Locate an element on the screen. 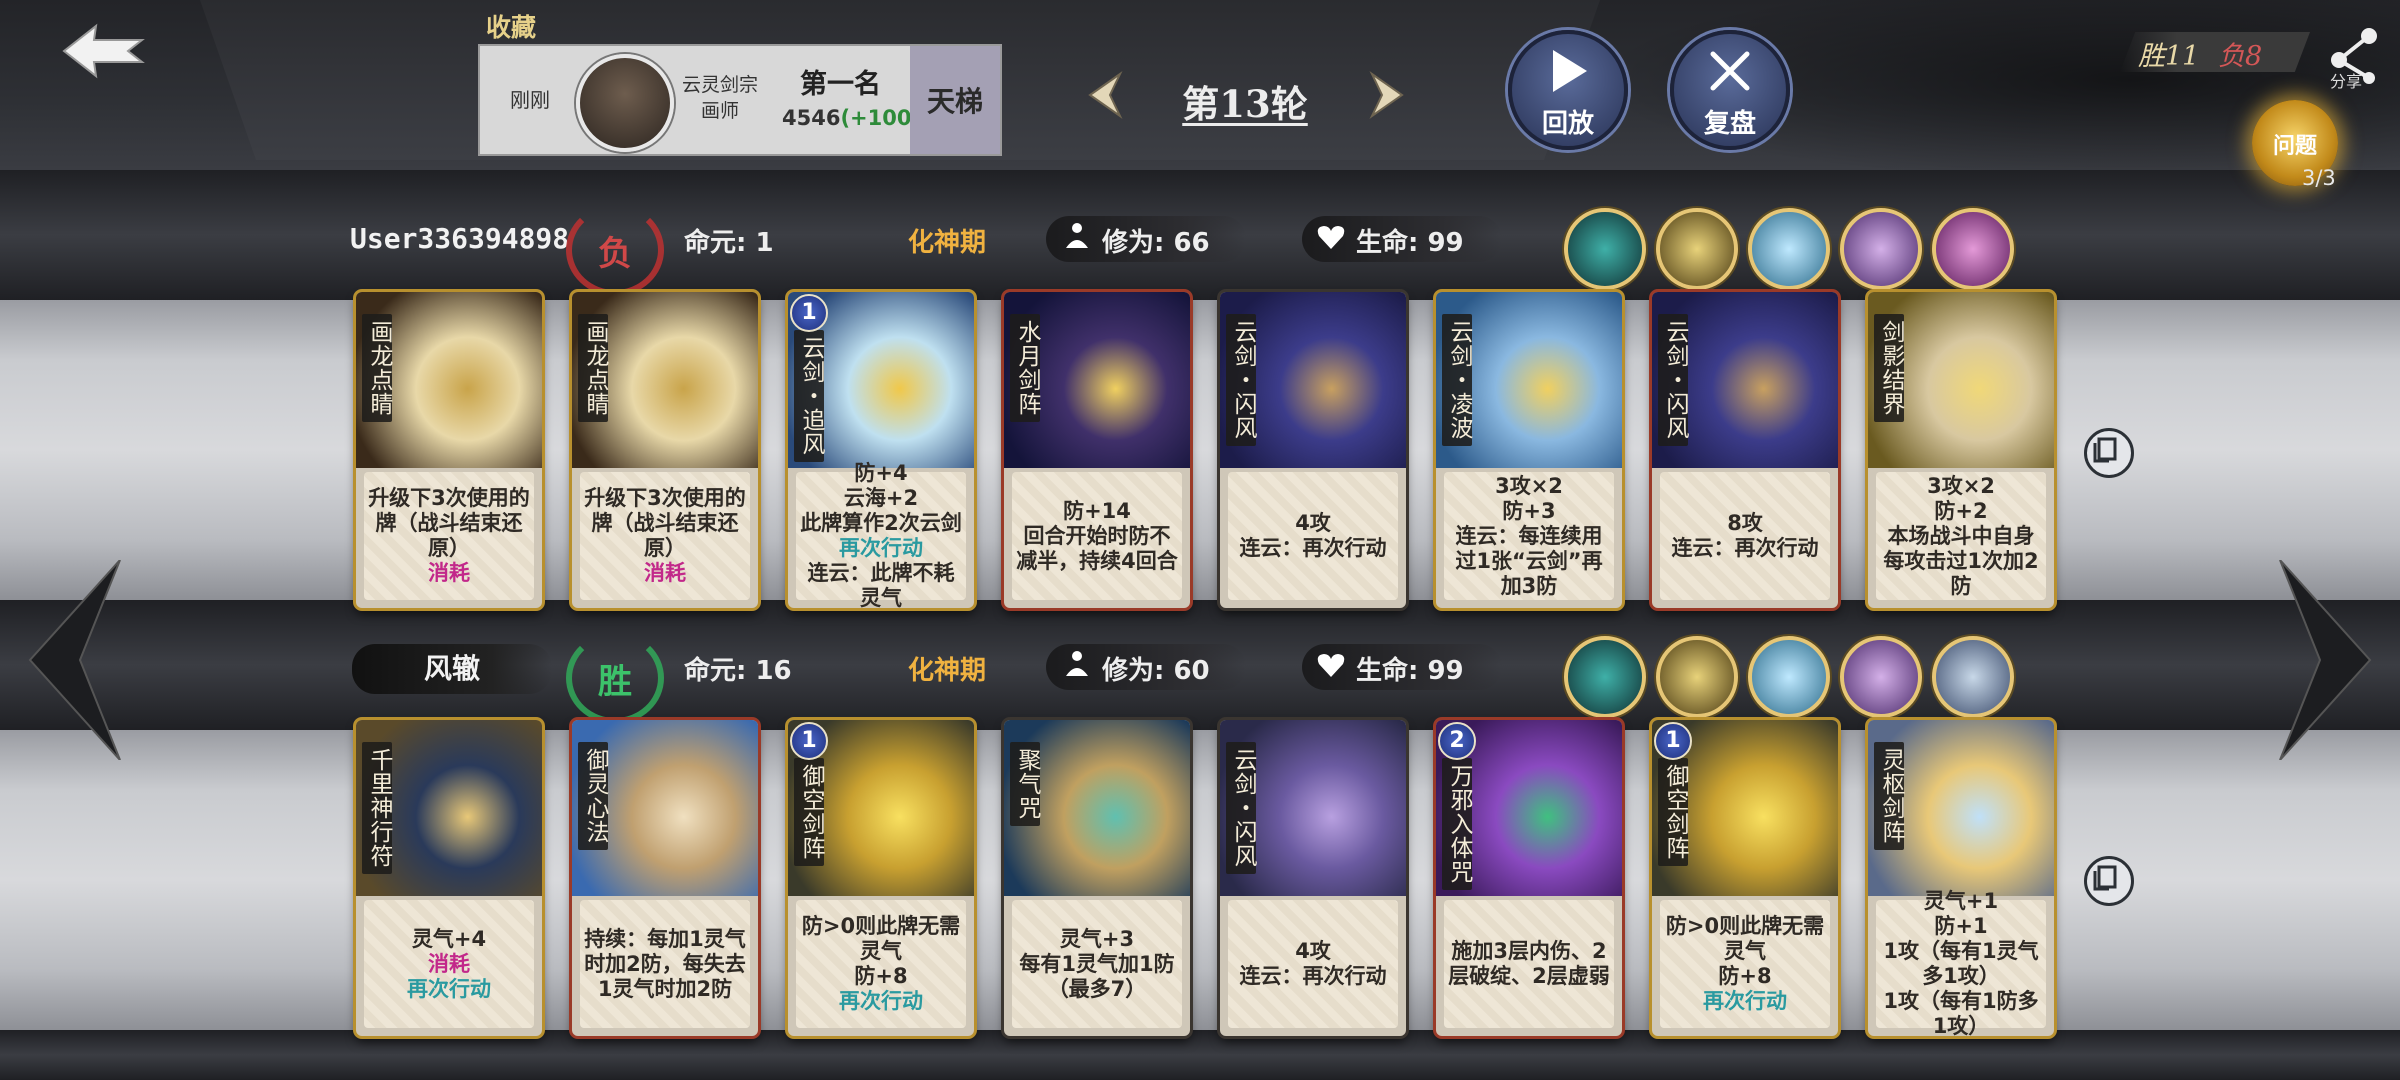 This screenshot has height=1080, width=2400. card-title: 水月剑阵 is located at coordinates (1025, 368).